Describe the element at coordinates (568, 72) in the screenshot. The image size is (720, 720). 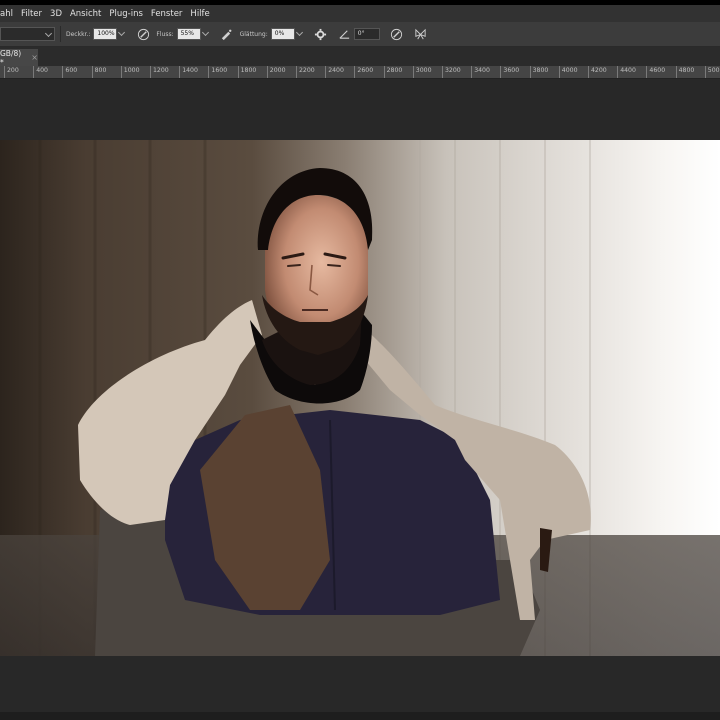
I see `ruler-tick-label: 4000` at that location.